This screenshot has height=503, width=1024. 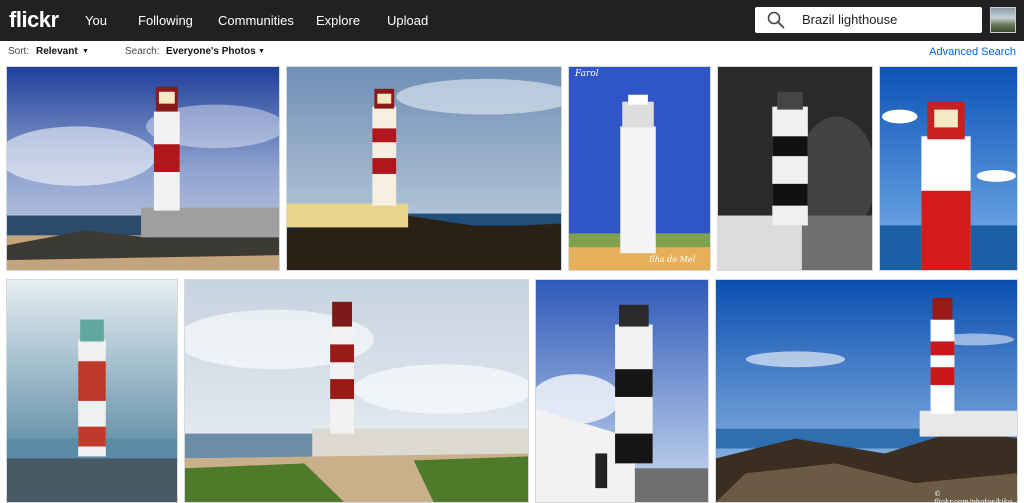 What do you see at coordinates (34, 20) in the screenshot?
I see `flickr-logo: flickr` at bounding box center [34, 20].